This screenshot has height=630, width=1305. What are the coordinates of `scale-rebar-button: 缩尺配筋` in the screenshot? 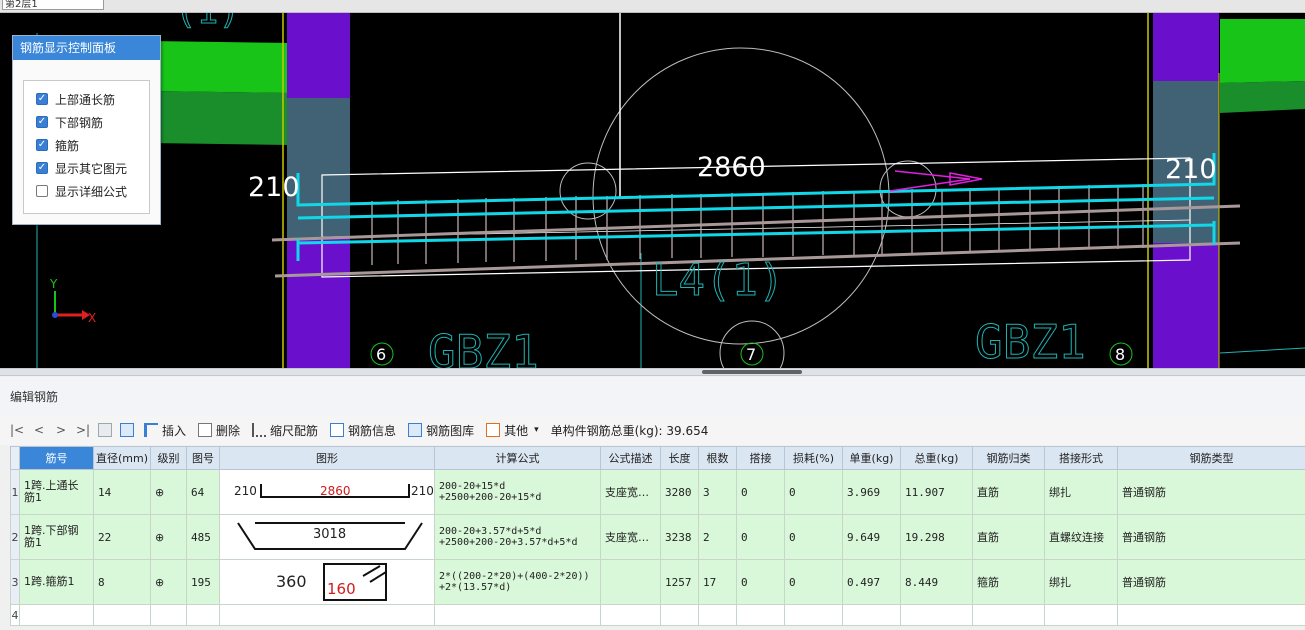 It's located at (285, 430).